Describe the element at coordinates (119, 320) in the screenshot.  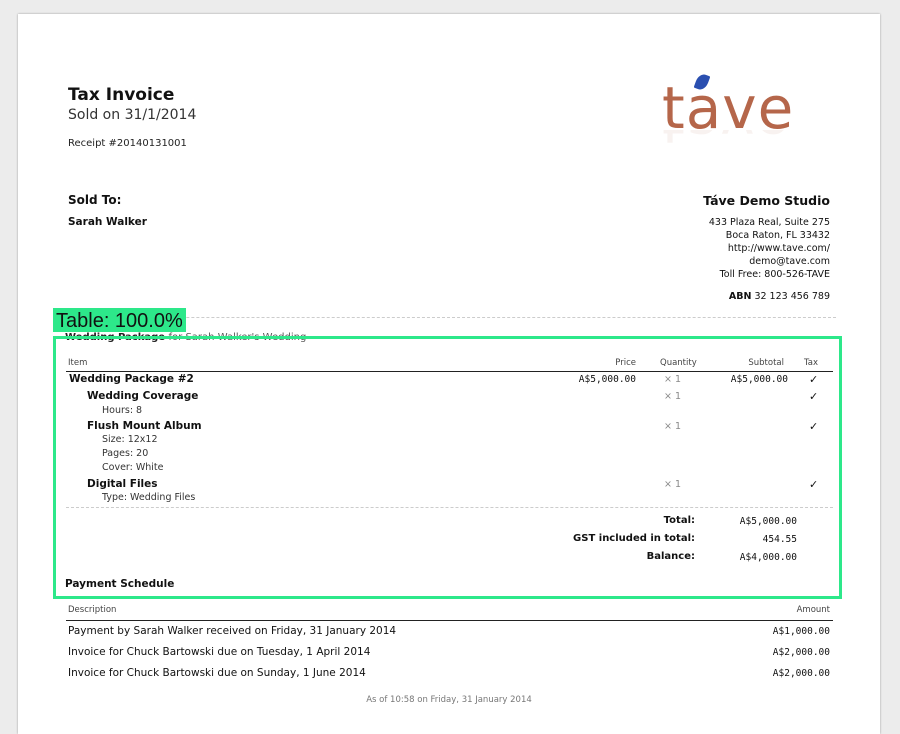
I see `table-detection-label: Table: 100.0%` at that location.